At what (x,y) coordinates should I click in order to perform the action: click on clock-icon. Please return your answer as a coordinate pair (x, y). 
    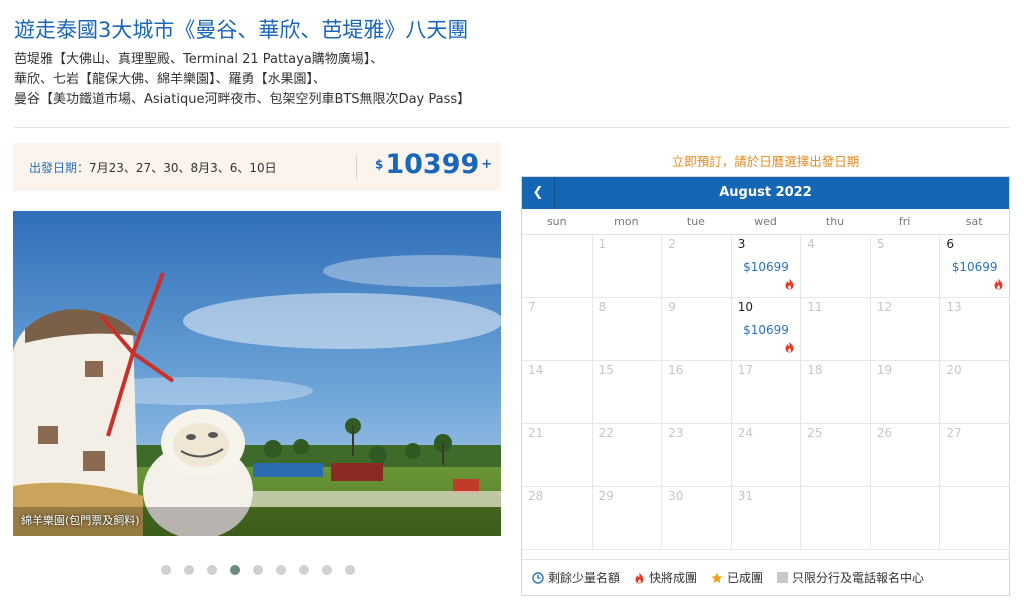
    Looking at the image, I should click on (538, 577).